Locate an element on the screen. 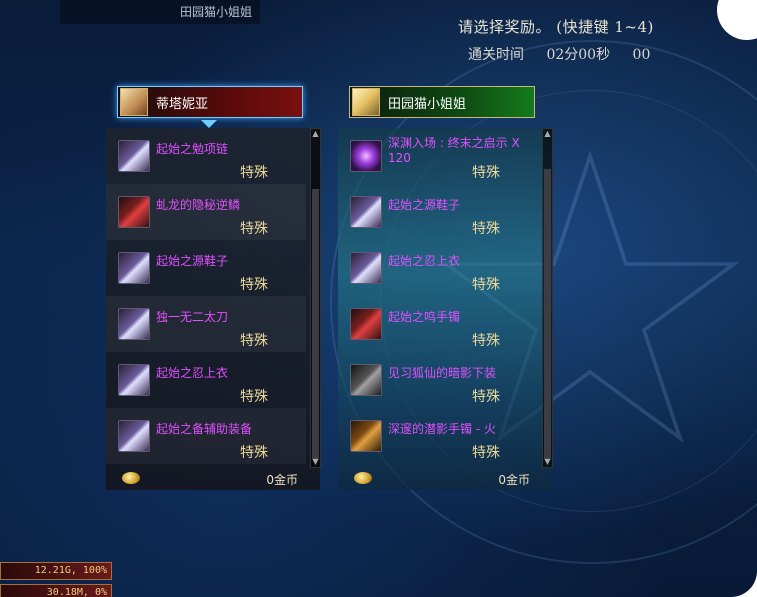 The height and width of the screenshot is (597, 757). clear-time-label: 通关时间 is located at coordinates (496, 55).